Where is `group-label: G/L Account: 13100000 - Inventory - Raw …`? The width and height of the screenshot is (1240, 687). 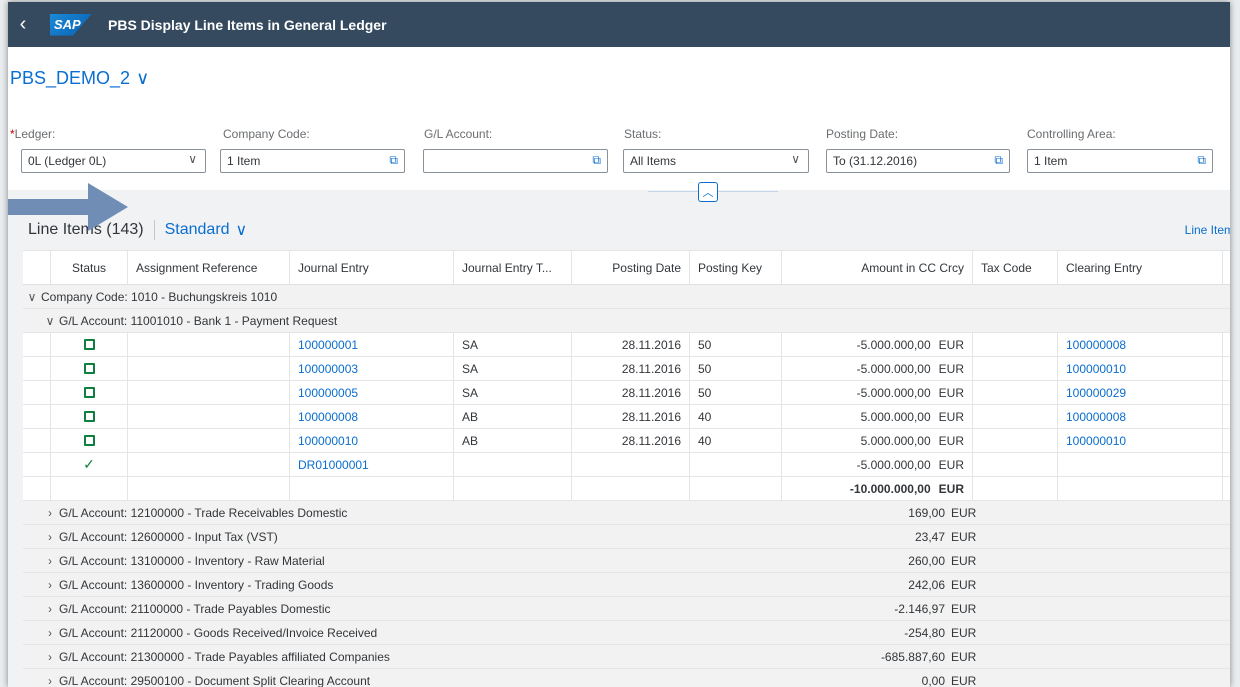
group-label: G/L Account: 13100000 - Inventory - Raw … is located at coordinates (192, 560).